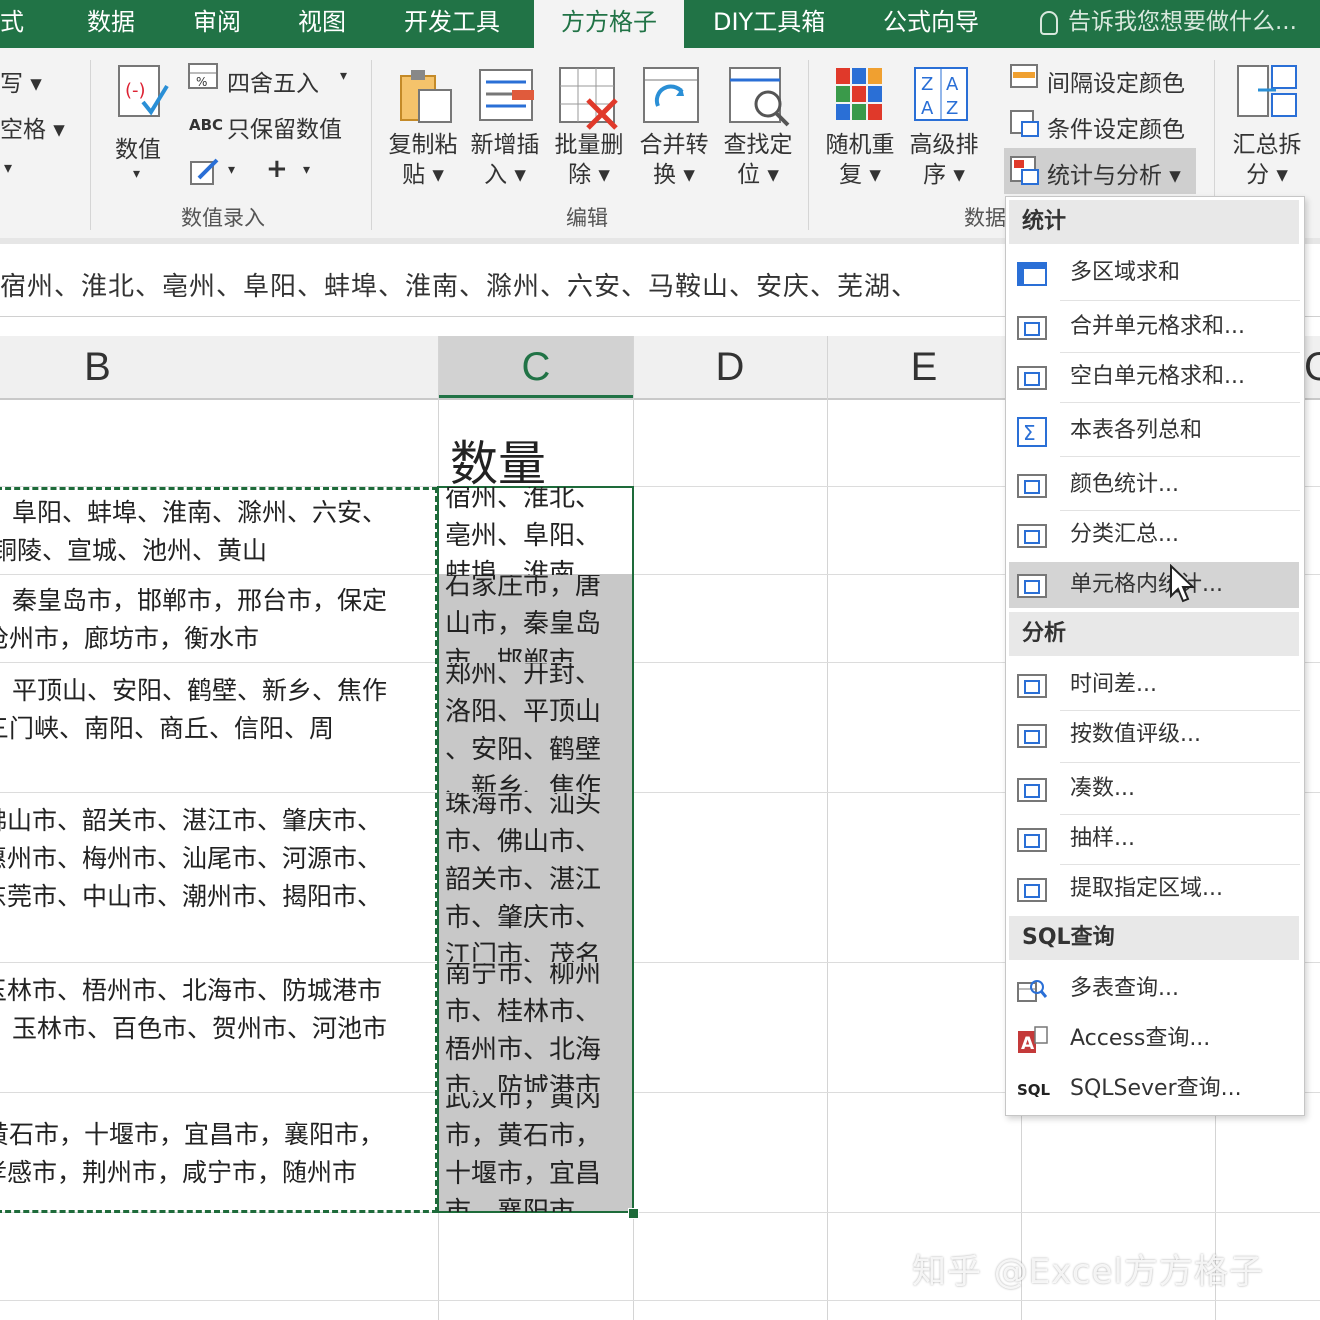 The width and height of the screenshot is (1320, 1320). Describe the element at coordinates (985, 218) in the screenshot. I see `group-label-data: 数据` at that location.